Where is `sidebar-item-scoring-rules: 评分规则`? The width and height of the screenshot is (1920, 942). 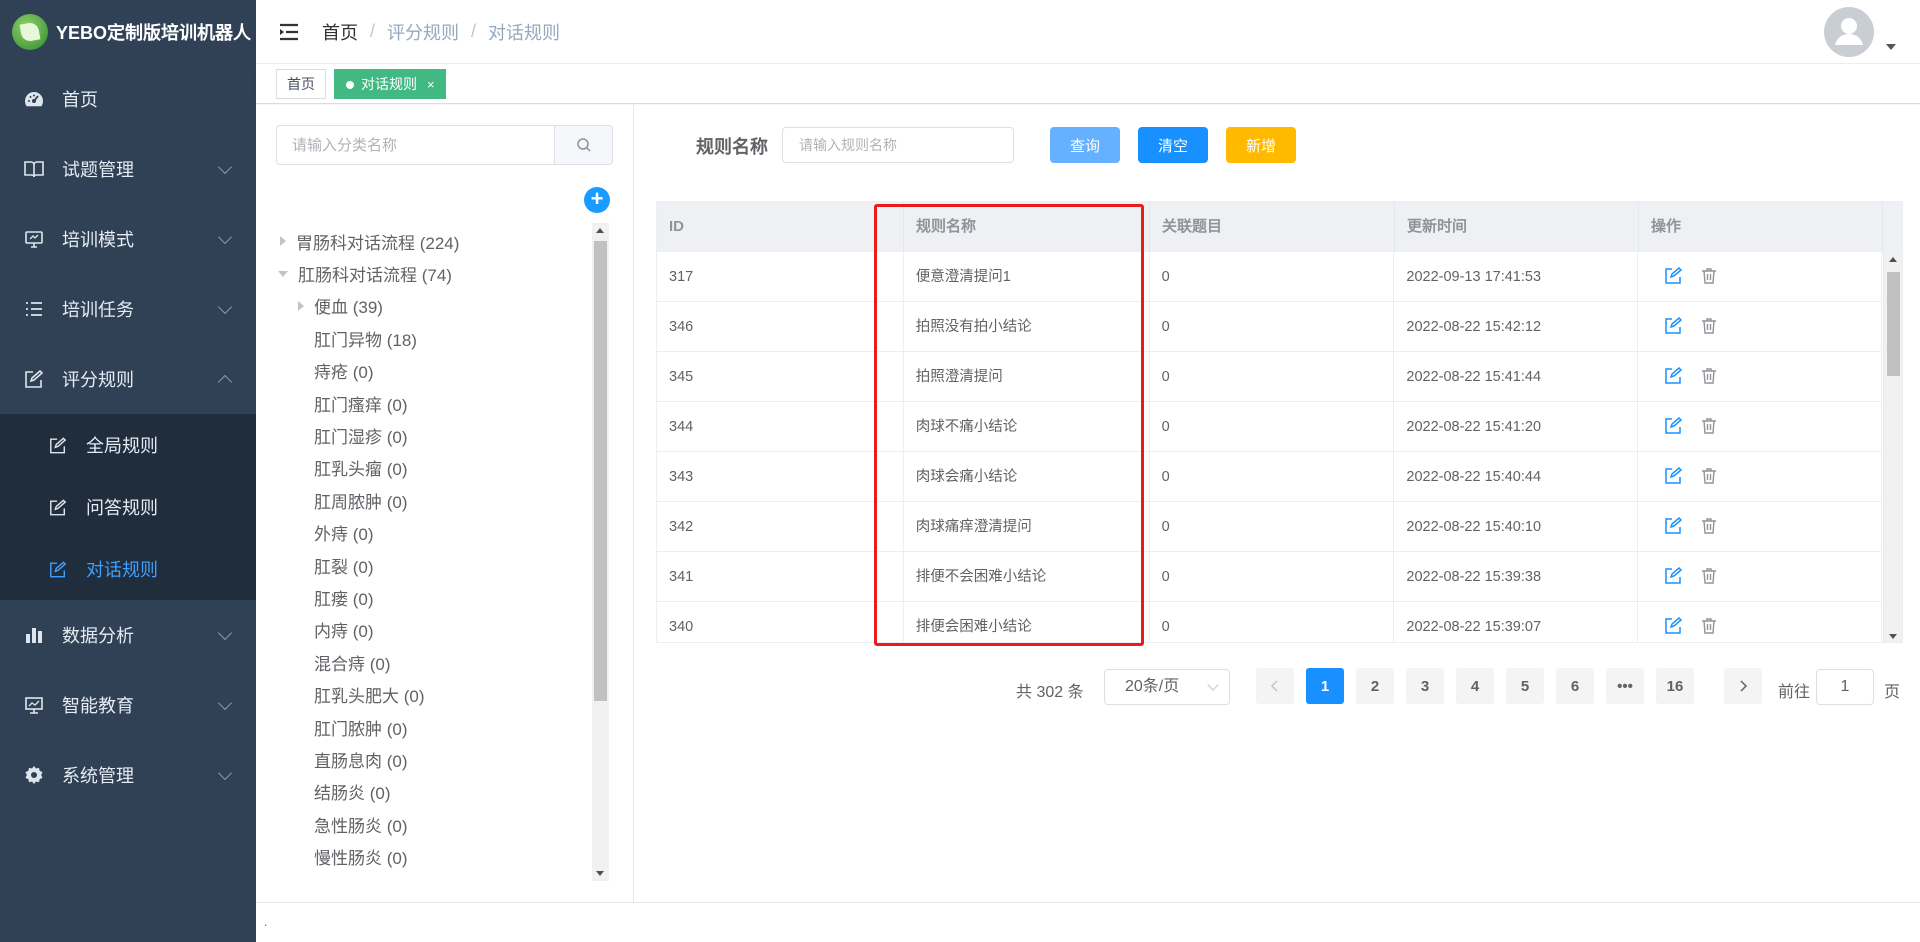
sidebar-item-scoring-rules: 评分规则 is located at coordinates (128, 379).